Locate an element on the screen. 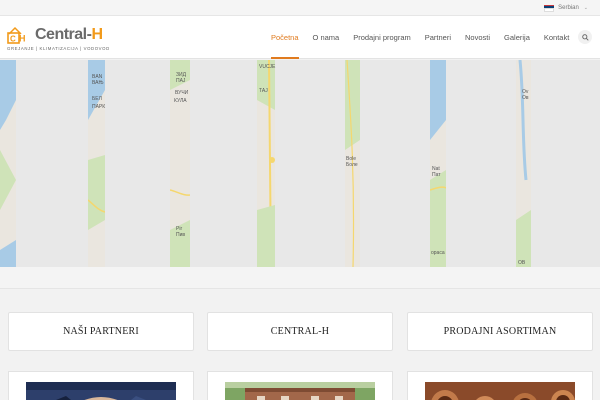 The image size is (600, 400). serbia-flag-icon is located at coordinates (549, 8).